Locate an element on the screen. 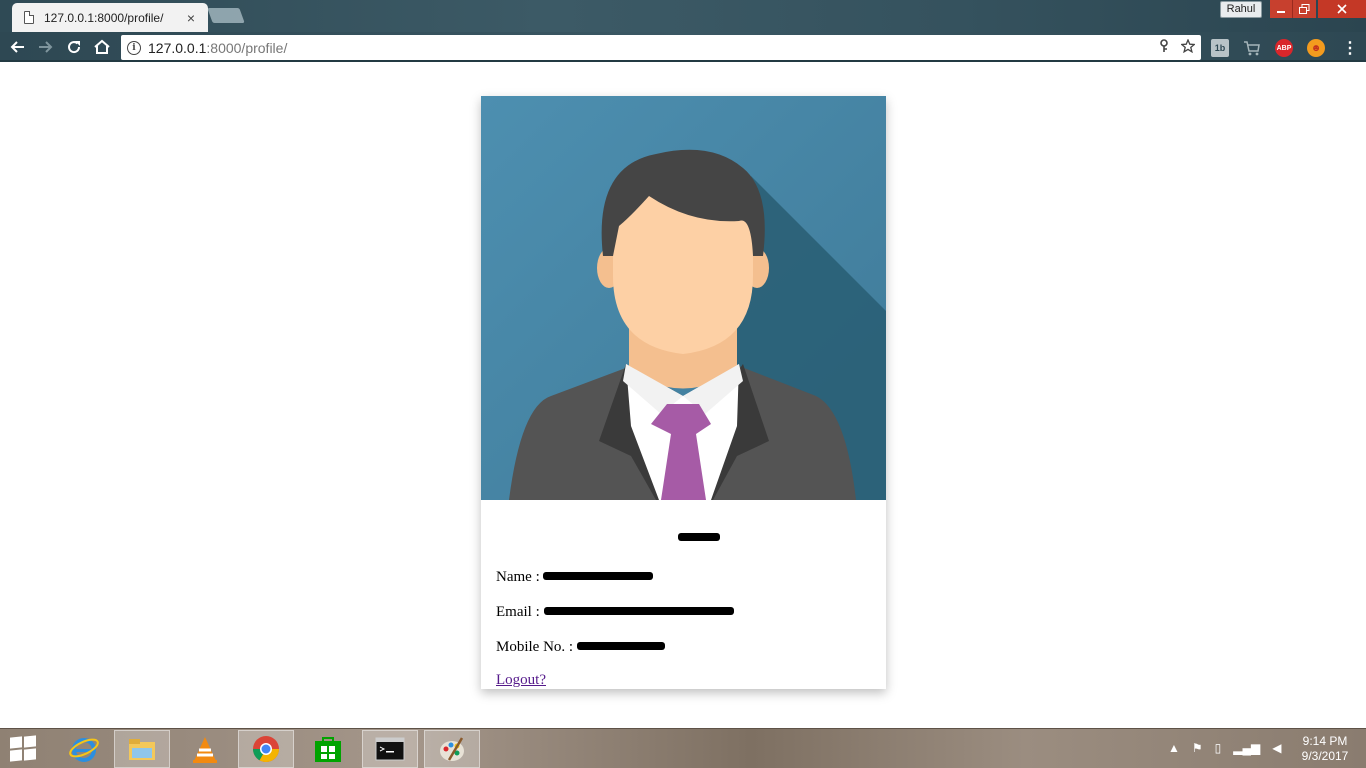 This screenshot has height=768, width=1366. vlc-icon is located at coordinates (205, 749).